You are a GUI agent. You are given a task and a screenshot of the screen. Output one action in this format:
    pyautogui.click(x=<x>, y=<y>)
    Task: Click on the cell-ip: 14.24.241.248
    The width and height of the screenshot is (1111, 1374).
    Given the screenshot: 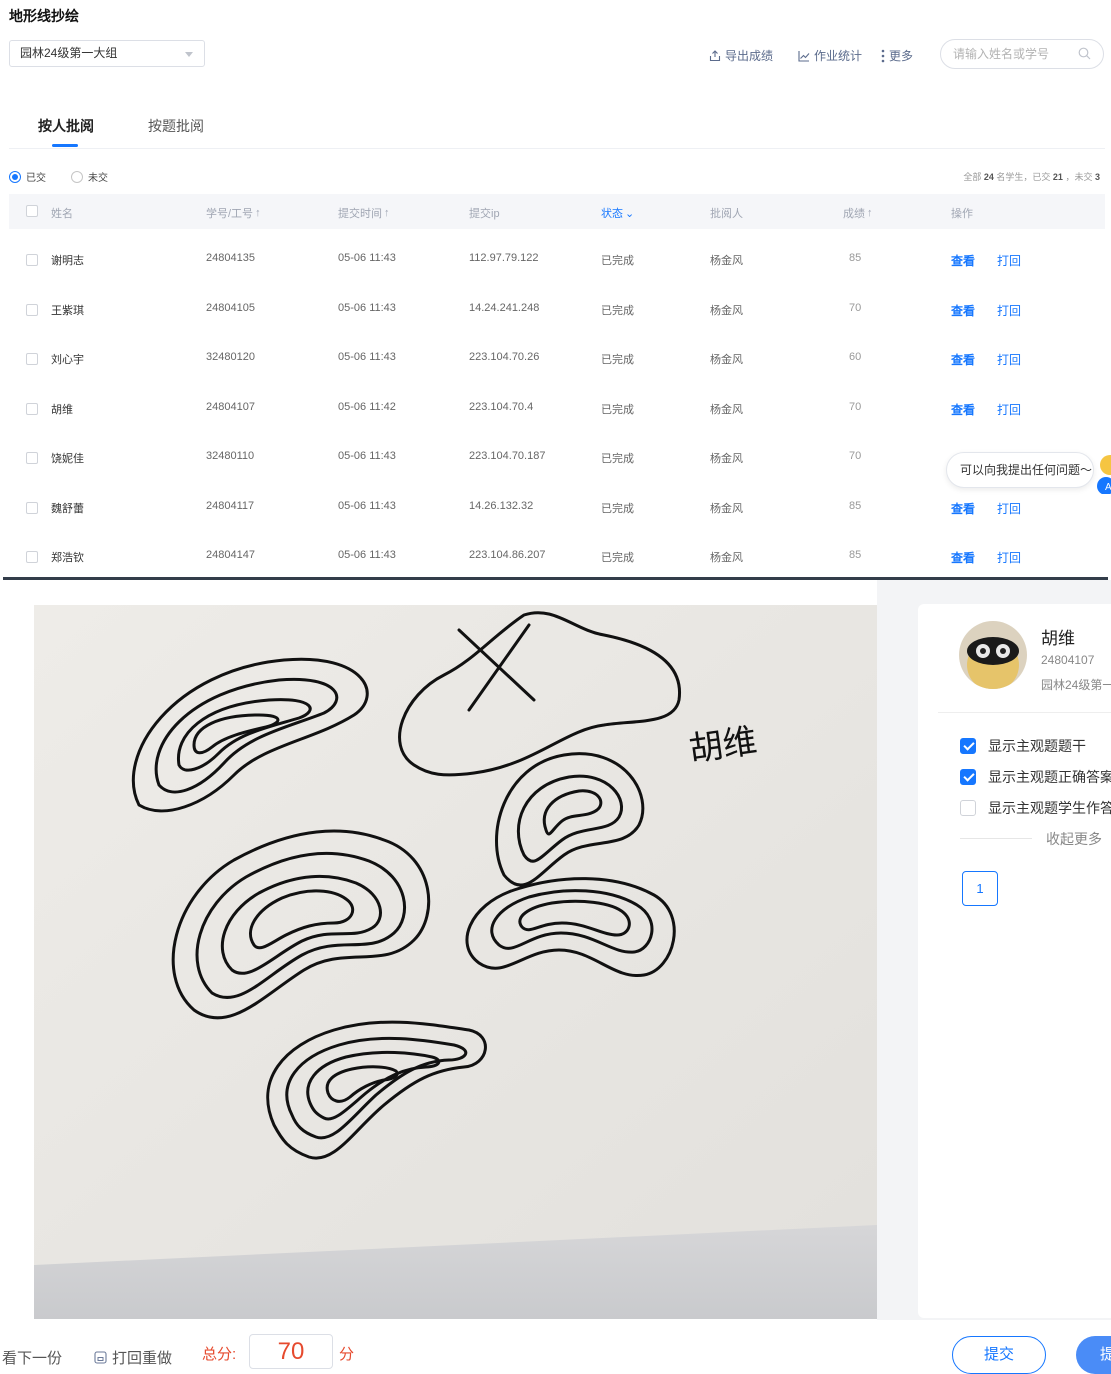 What is the action you would take?
    pyautogui.click(x=504, y=307)
    